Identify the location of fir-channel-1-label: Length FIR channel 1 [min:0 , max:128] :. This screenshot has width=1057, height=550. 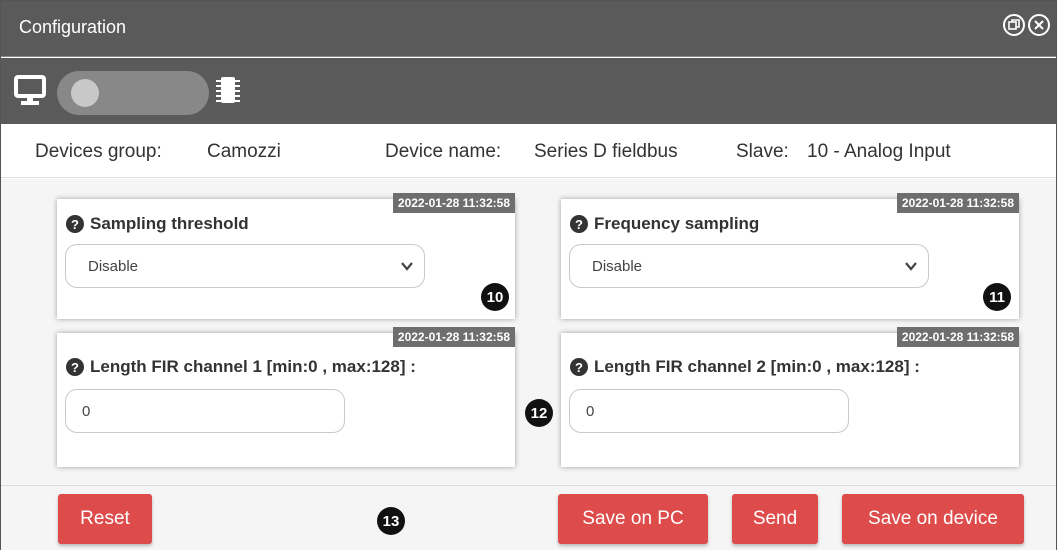
(253, 366).